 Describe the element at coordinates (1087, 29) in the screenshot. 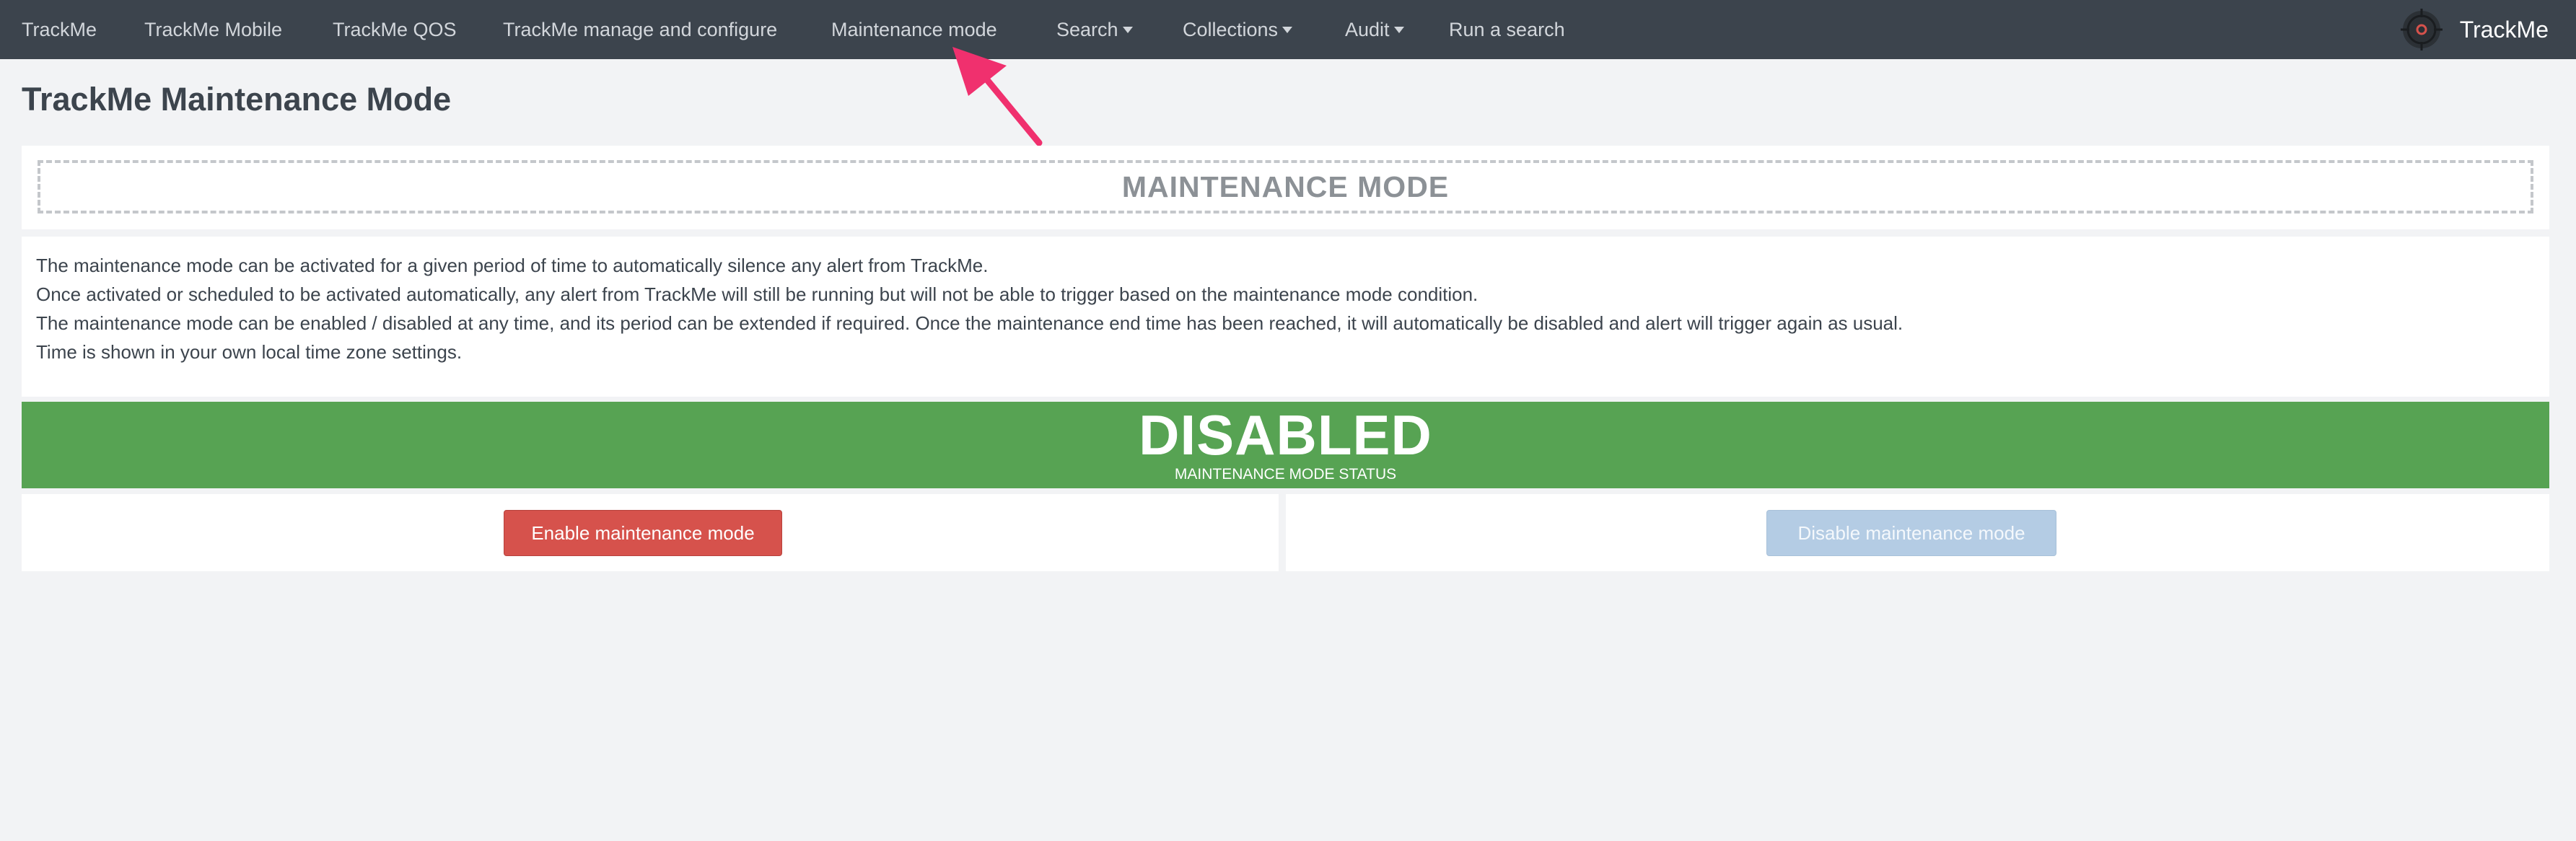

I see `nav-item-label: Search` at that location.